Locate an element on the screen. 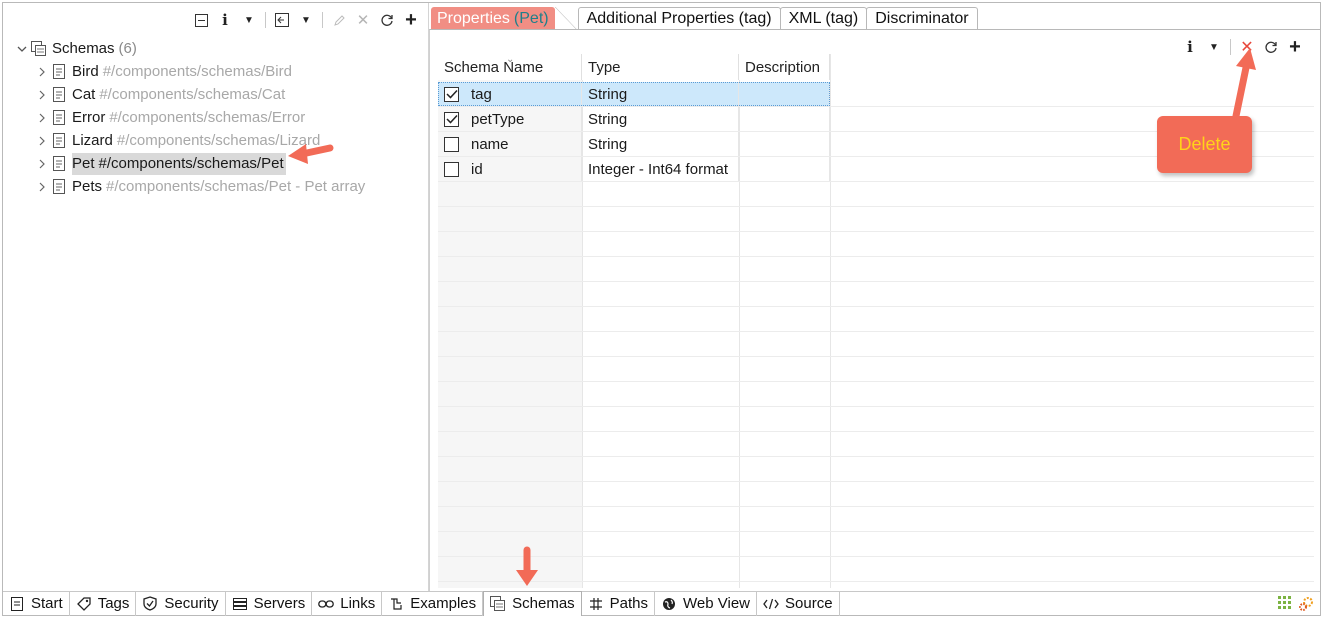 This screenshot has width=1323, height=618. bottom-tab-tags: Tags is located at coordinates (103, 603).